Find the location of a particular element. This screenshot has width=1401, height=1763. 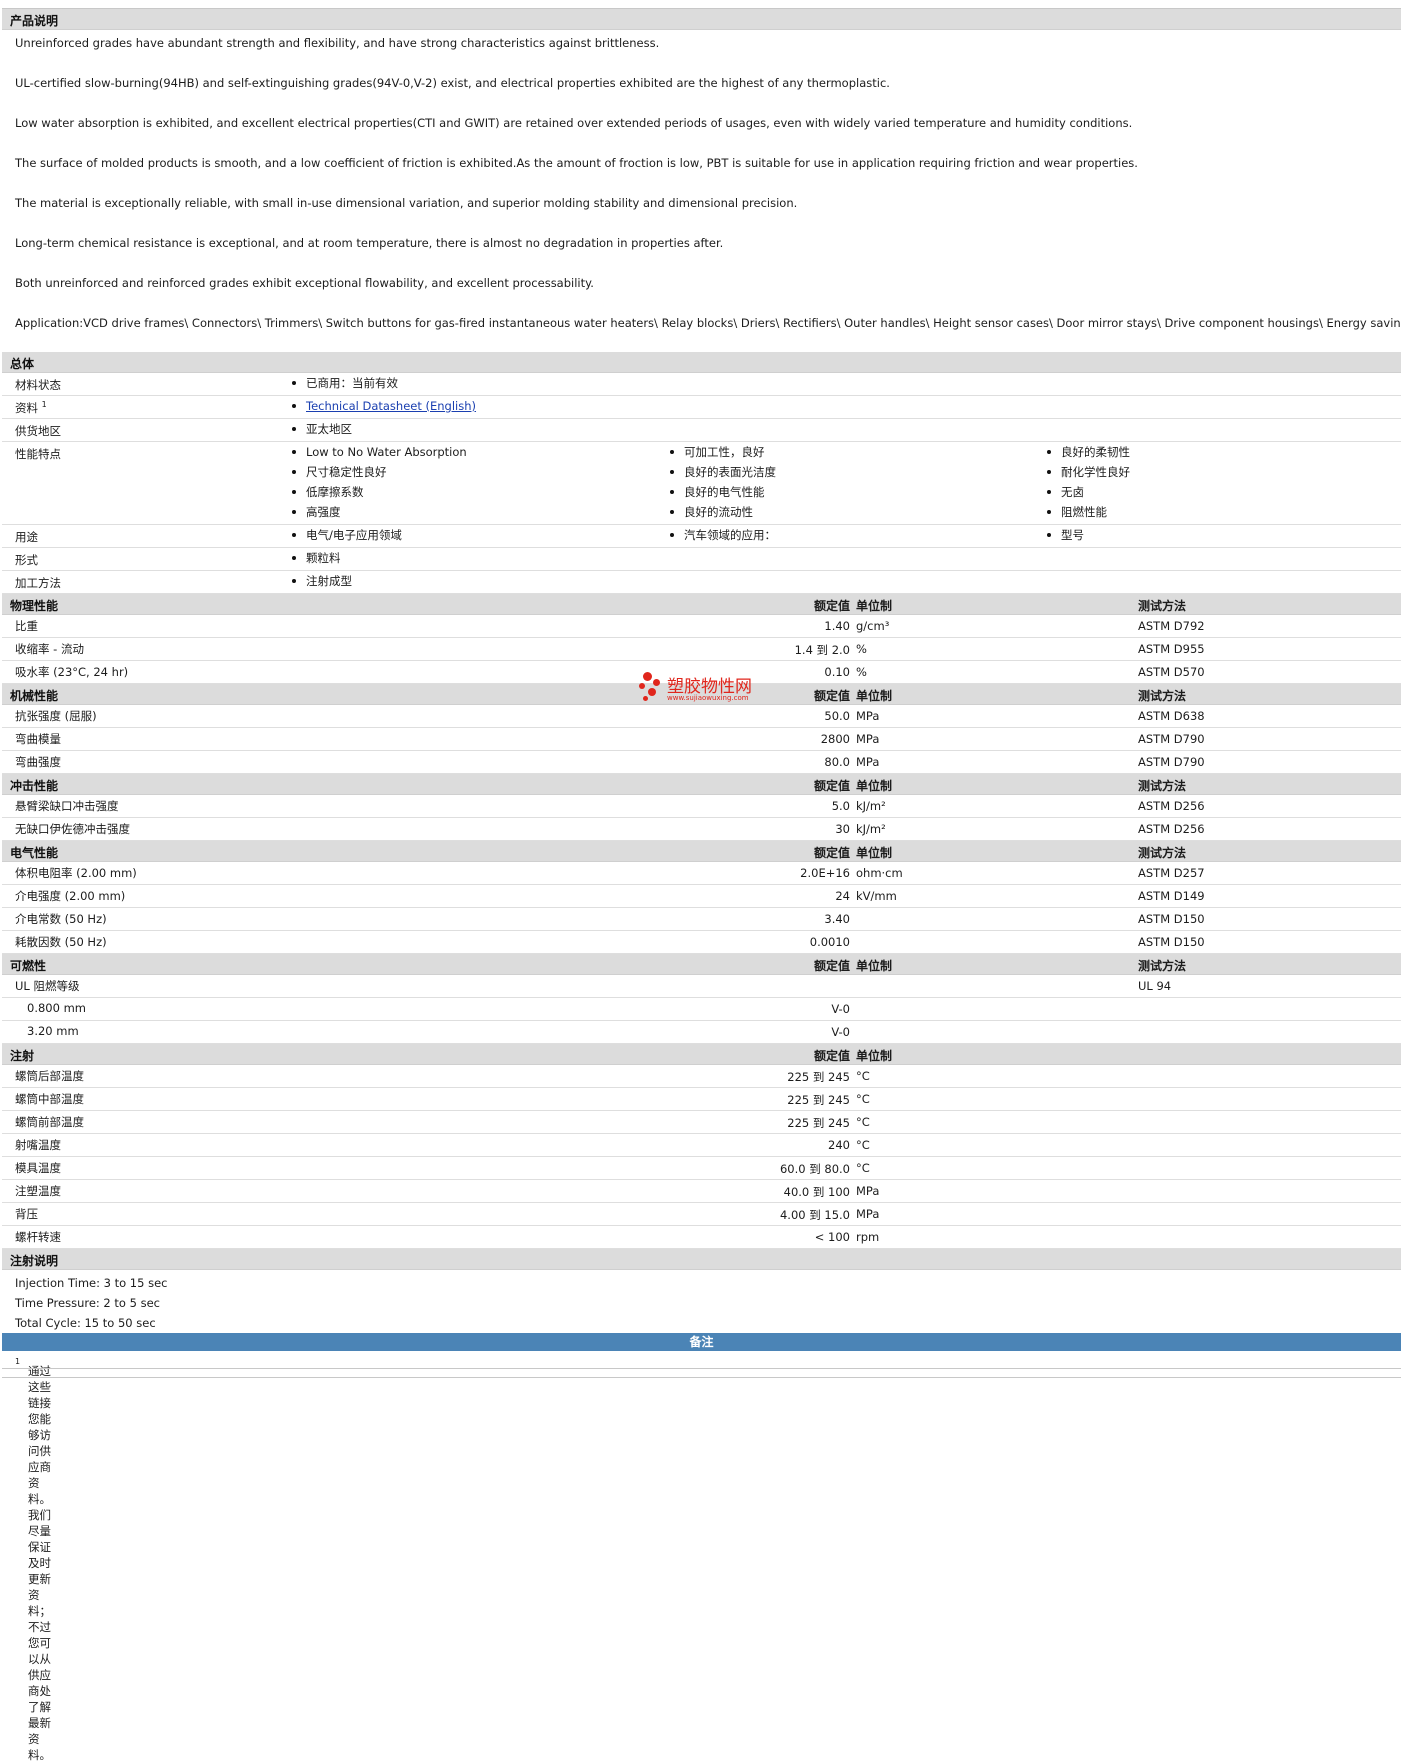

note-line: Time Pressure: 2 to 5 sec is located at coordinates (87, 1303).